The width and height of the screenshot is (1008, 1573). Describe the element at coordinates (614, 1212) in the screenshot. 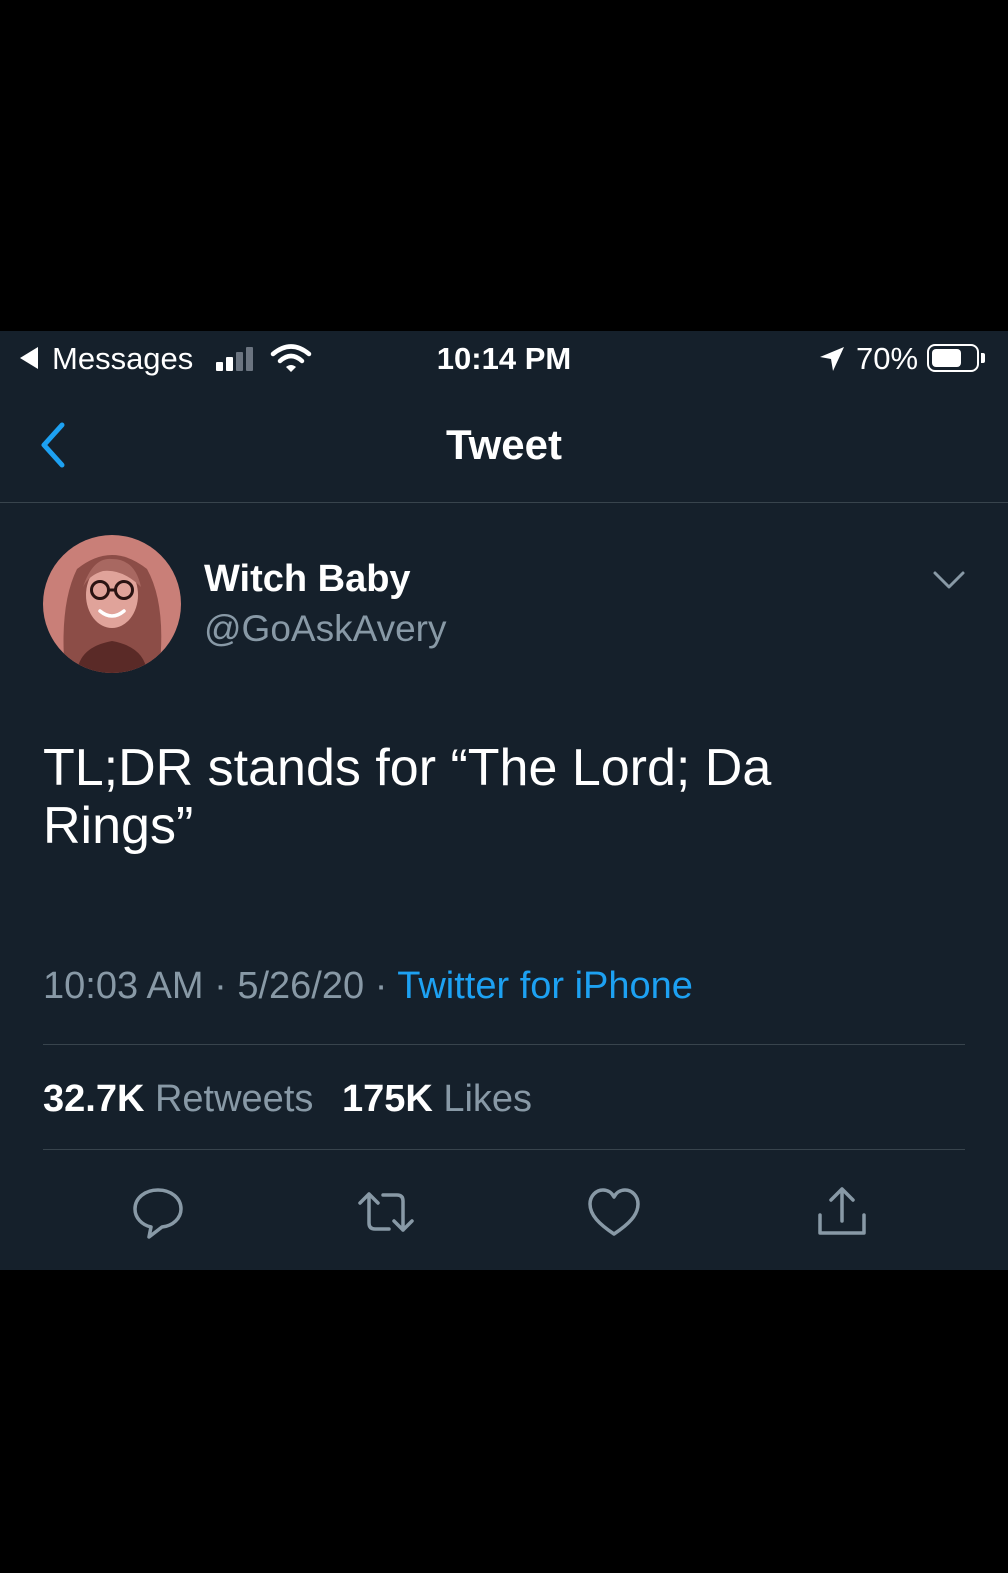

I see `like-icon` at that location.